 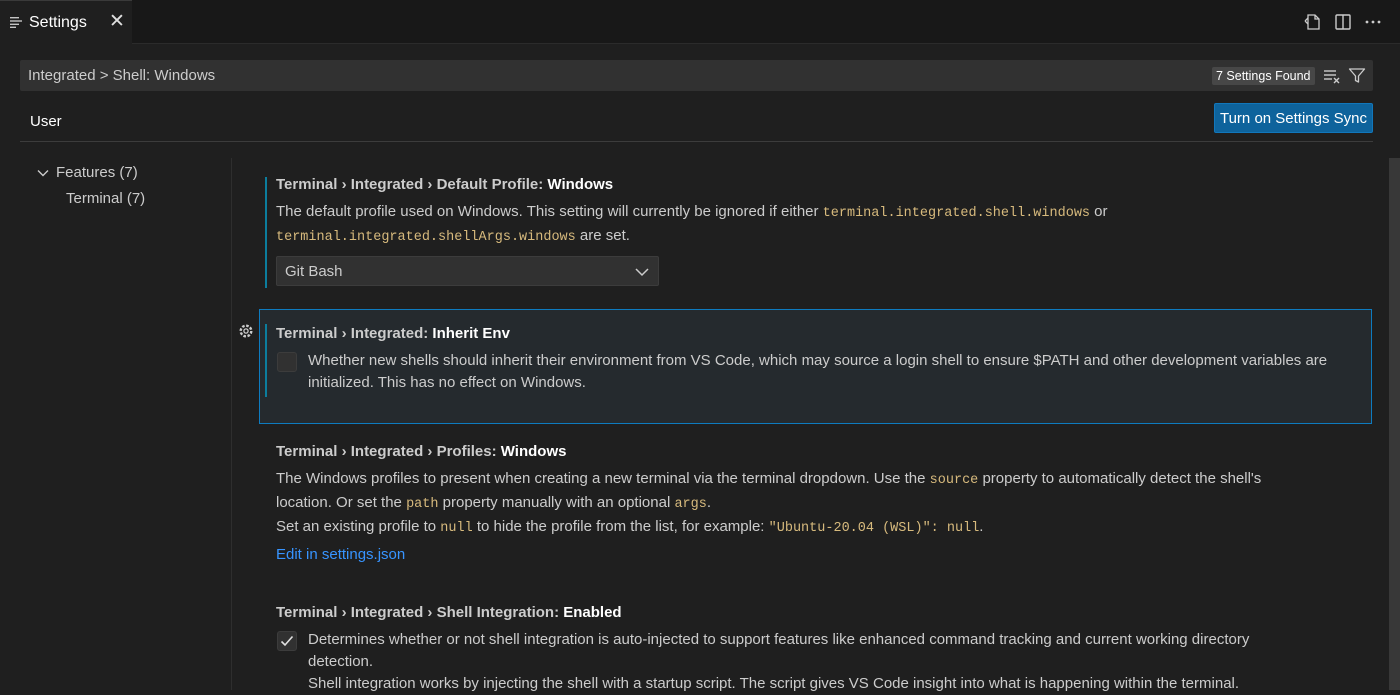 I want to click on clear-filter-icon, so click(x=1332, y=76).